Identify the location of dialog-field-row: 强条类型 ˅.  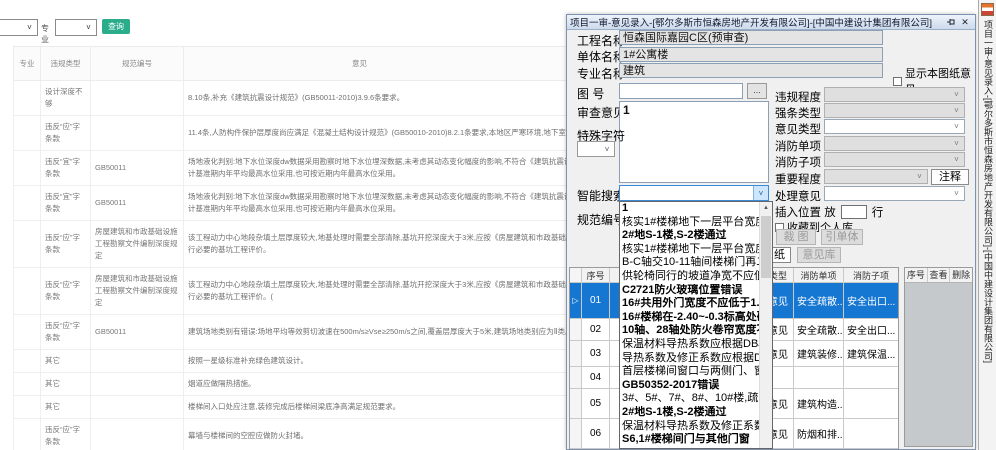
(874, 111).